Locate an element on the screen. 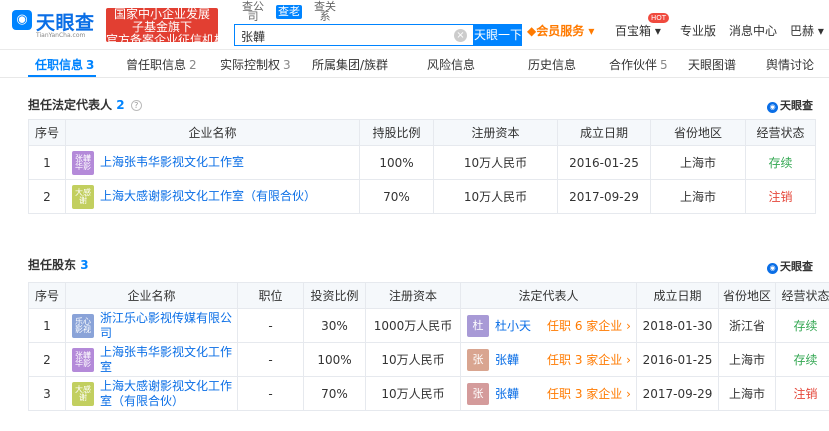 The image size is (829, 431). site-logo: ◉ 天眼查 TianYanCha.com is located at coordinates (58, 25).